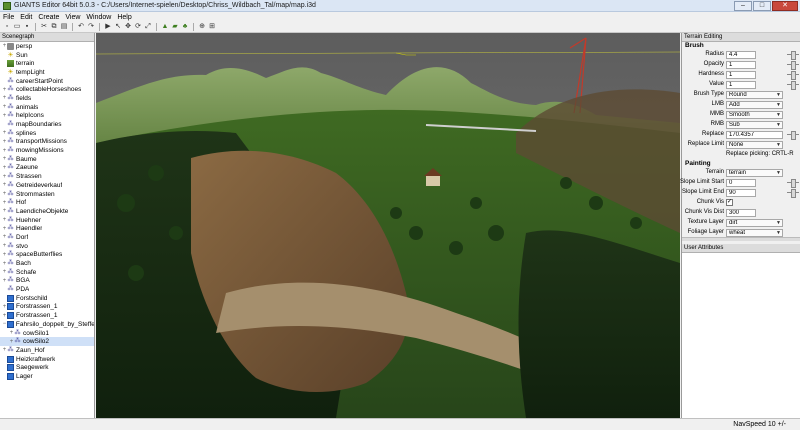 This screenshot has width=800, height=430. Describe the element at coordinates (47, 298) in the screenshot. I see `tree-item: Forstschild` at that location.